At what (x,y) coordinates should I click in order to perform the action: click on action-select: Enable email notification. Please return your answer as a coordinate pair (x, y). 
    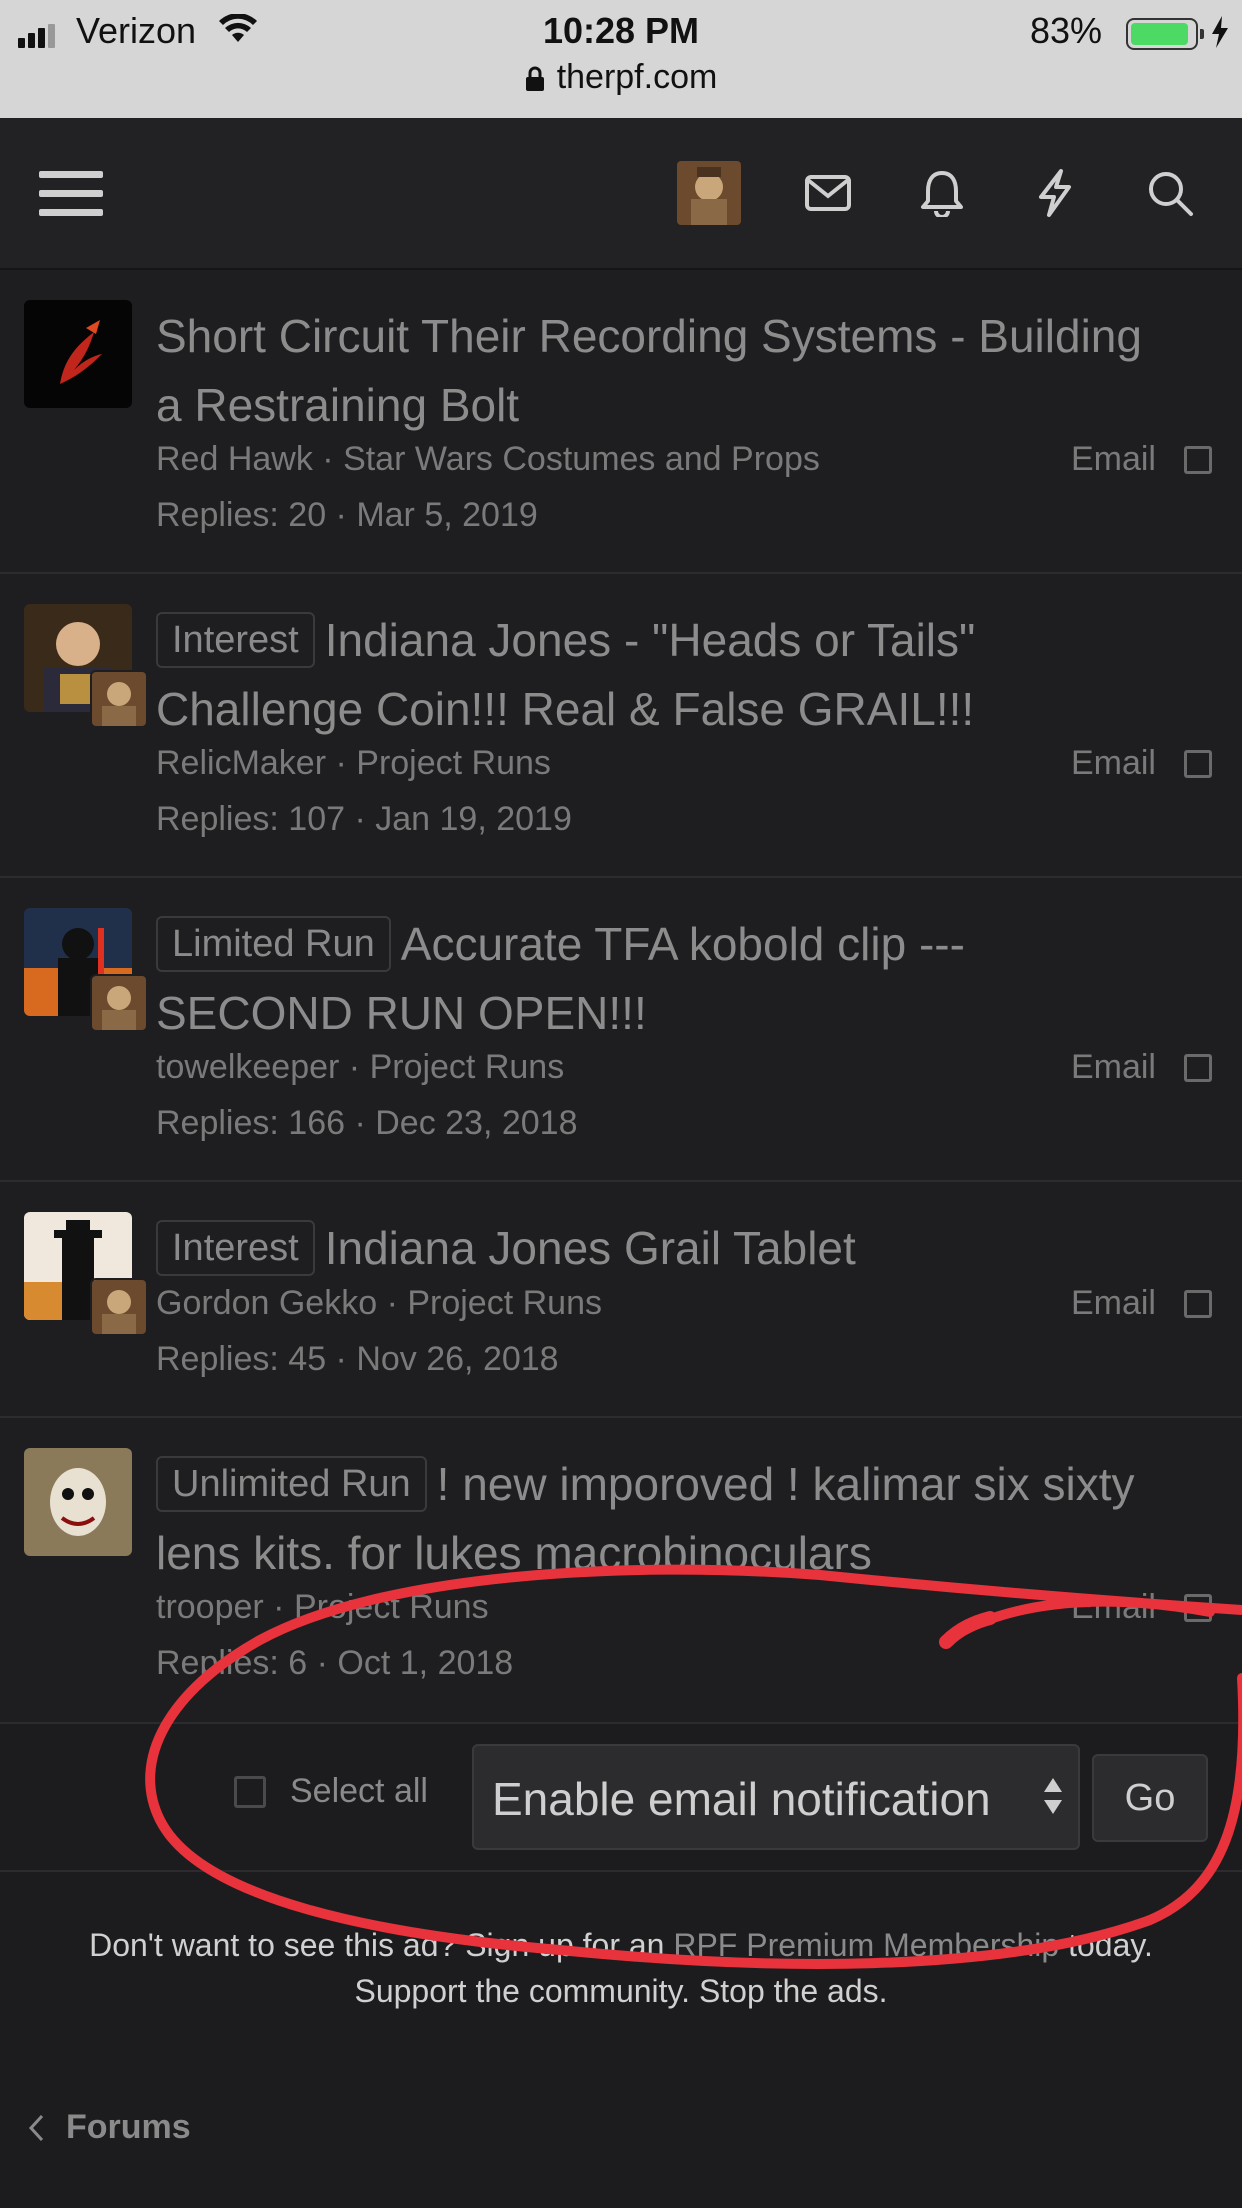
    Looking at the image, I should click on (776, 1797).